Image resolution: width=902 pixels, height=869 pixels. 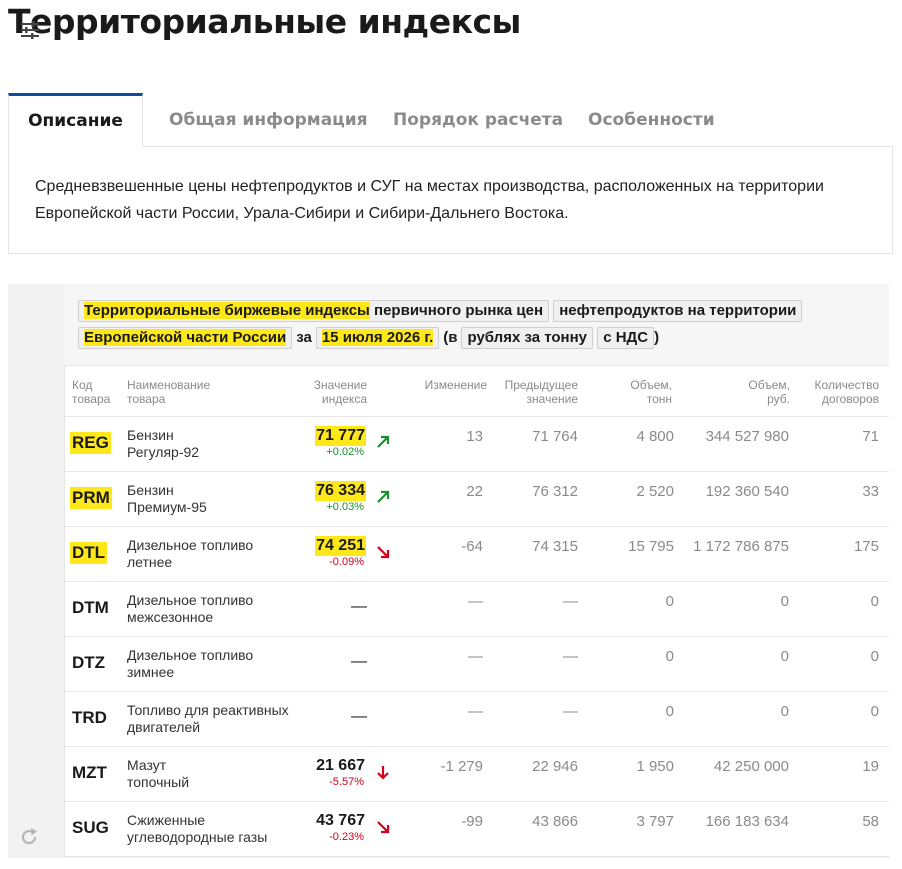 What do you see at coordinates (846, 392) in the screenshot?
I see `header-deals: Количество договоров` at bounding box center [846, 392].